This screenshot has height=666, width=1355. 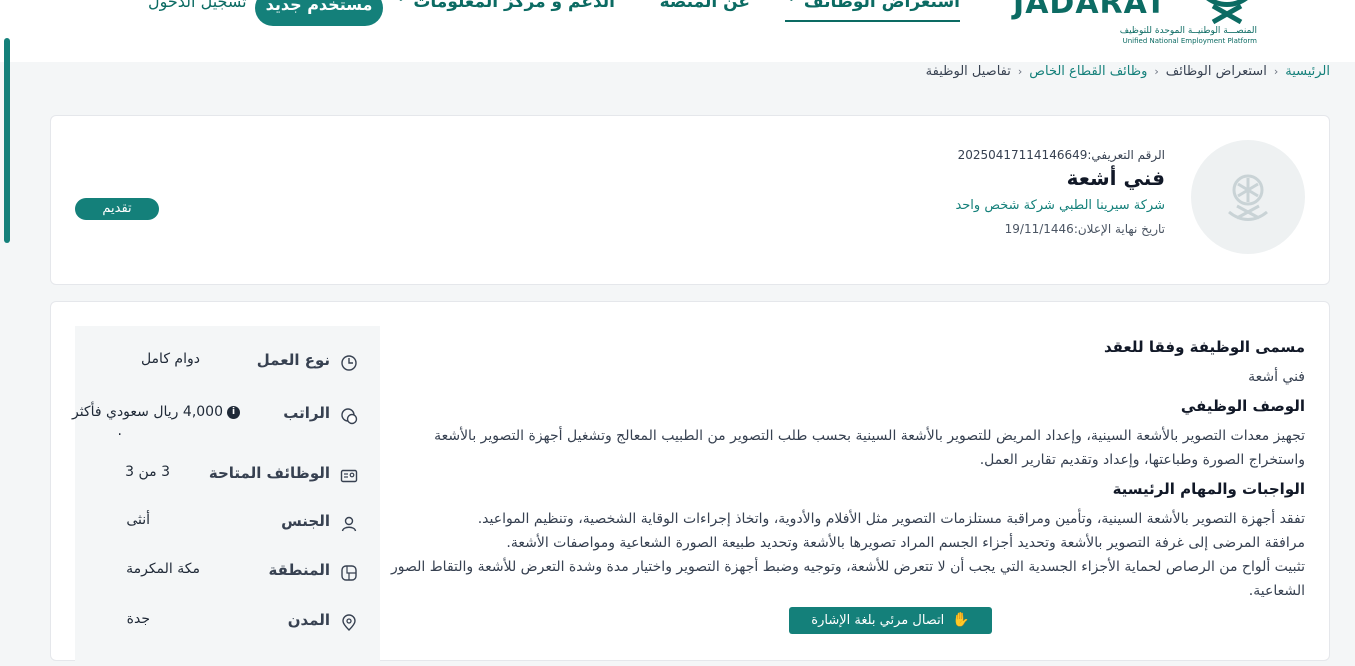 I want to click on detail-value: دوام كامل, so click(x=170, y=359).